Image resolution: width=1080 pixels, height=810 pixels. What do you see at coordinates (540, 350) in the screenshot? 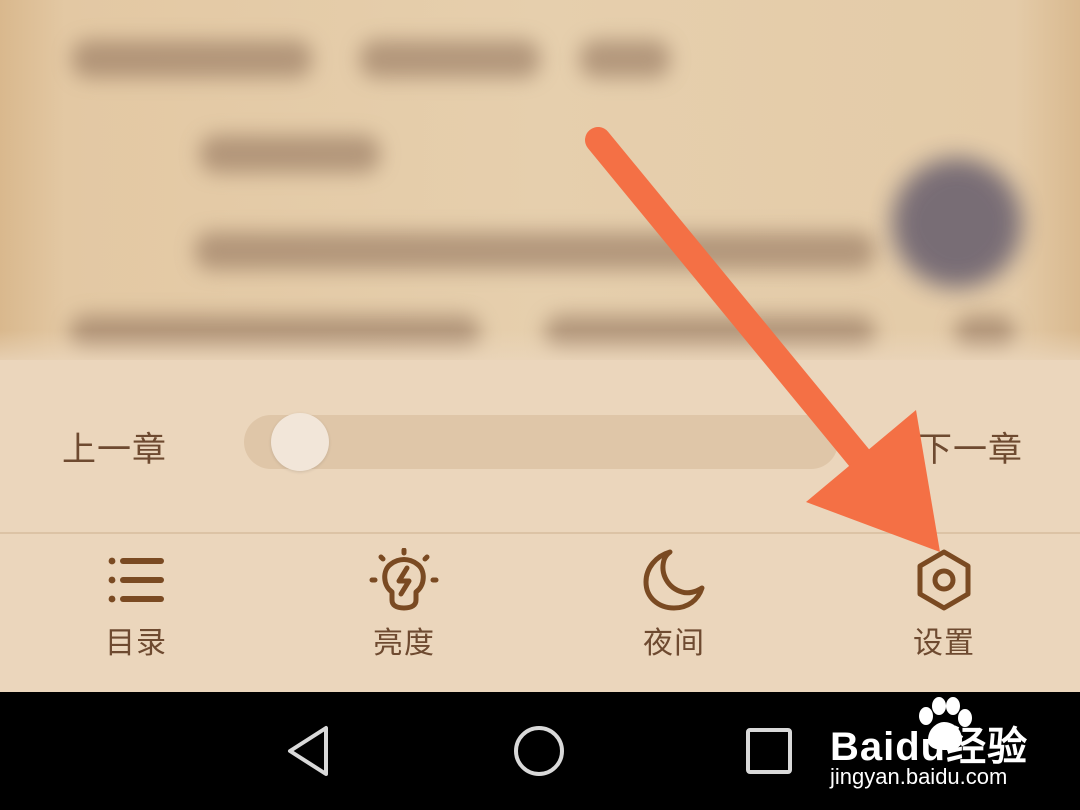
I see `panel-fade` at bounding box center [540, 350].